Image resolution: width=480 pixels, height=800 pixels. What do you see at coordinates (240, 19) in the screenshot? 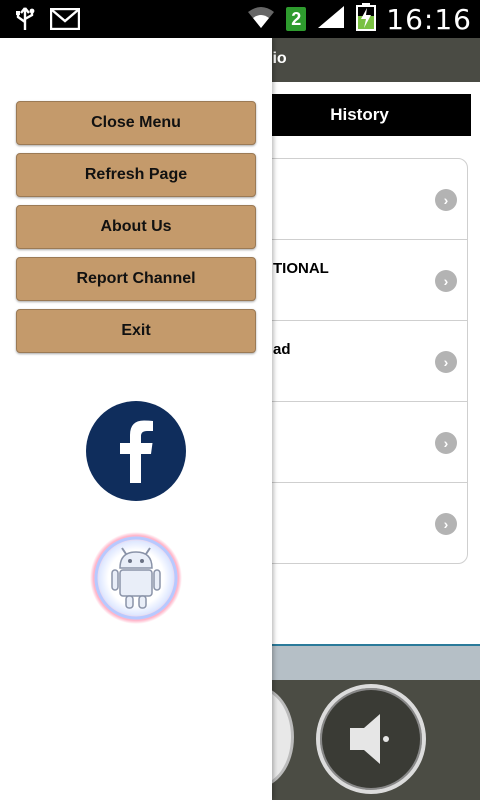
I see `status-bar: 2 16:16` at bounding box center [240, 19].